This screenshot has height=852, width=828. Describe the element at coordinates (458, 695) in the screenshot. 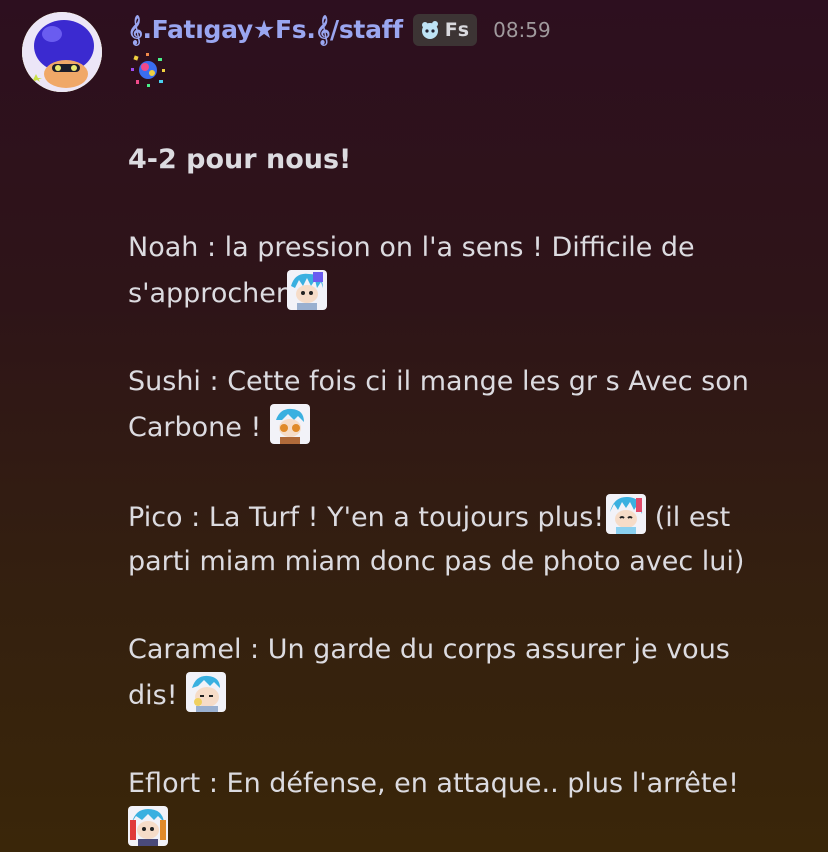

I see `text-line: dis!` at that location.